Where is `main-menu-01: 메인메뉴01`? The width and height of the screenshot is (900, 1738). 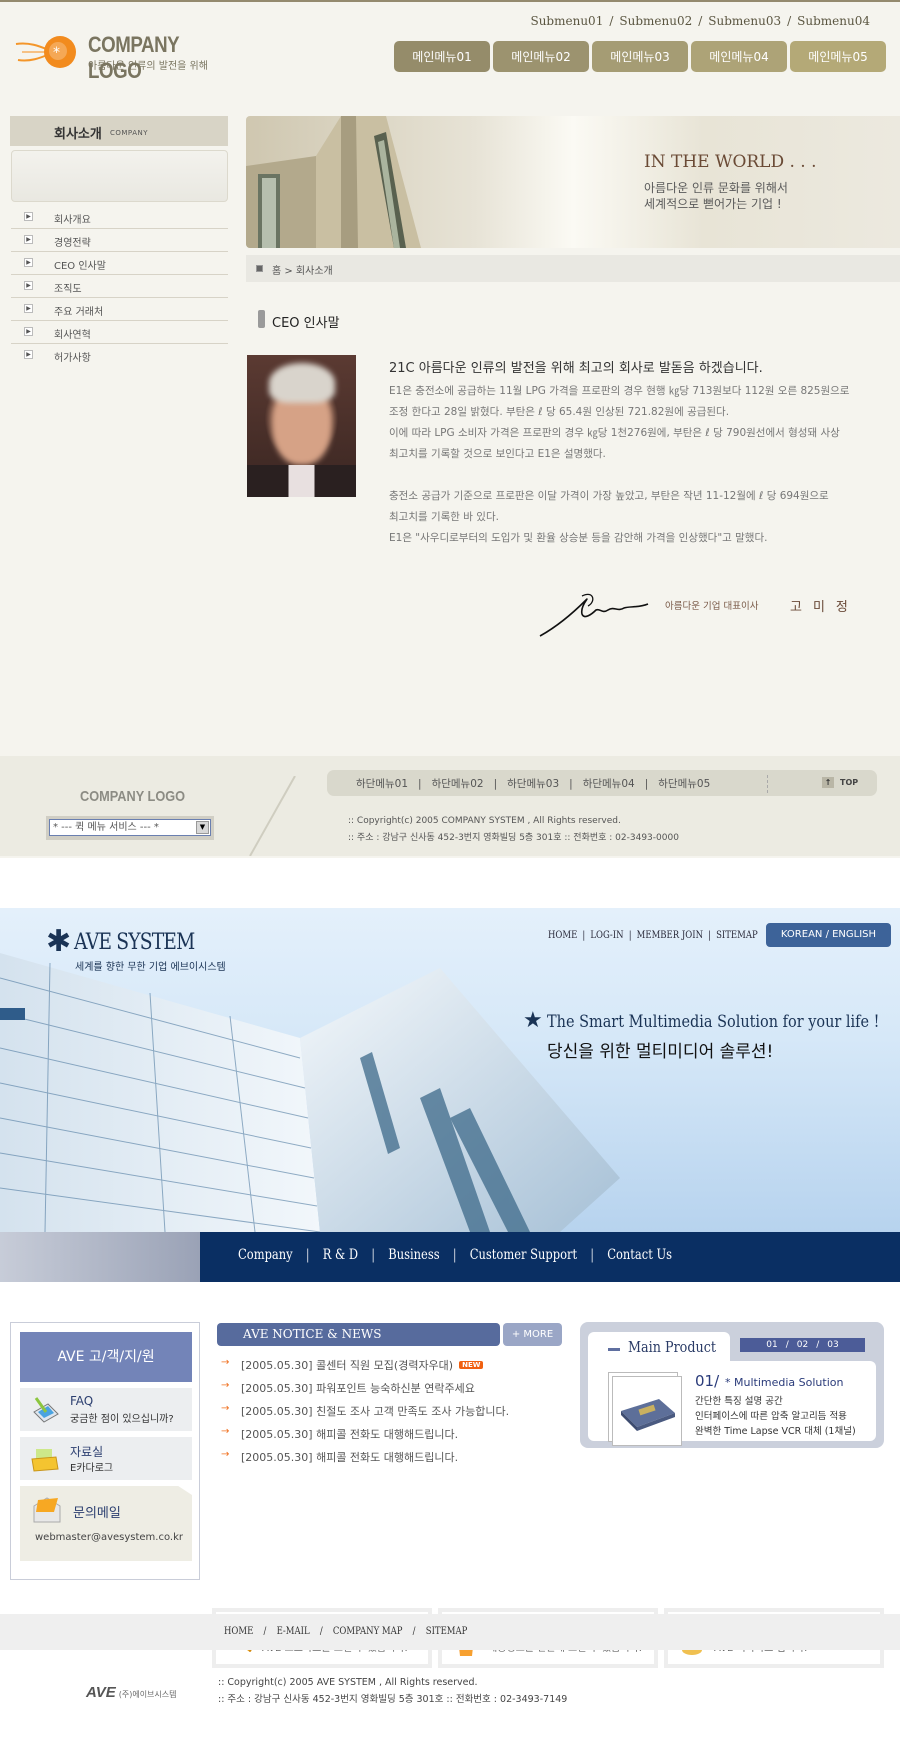
main-menu-01: 메인메뉴01 is located at coordinates (442, 56).